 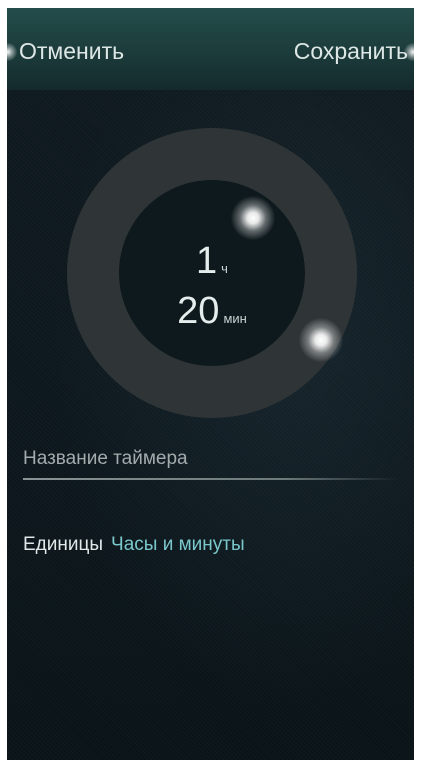 I want to click on minutes-unit: мин, so click(x=235, y=318).